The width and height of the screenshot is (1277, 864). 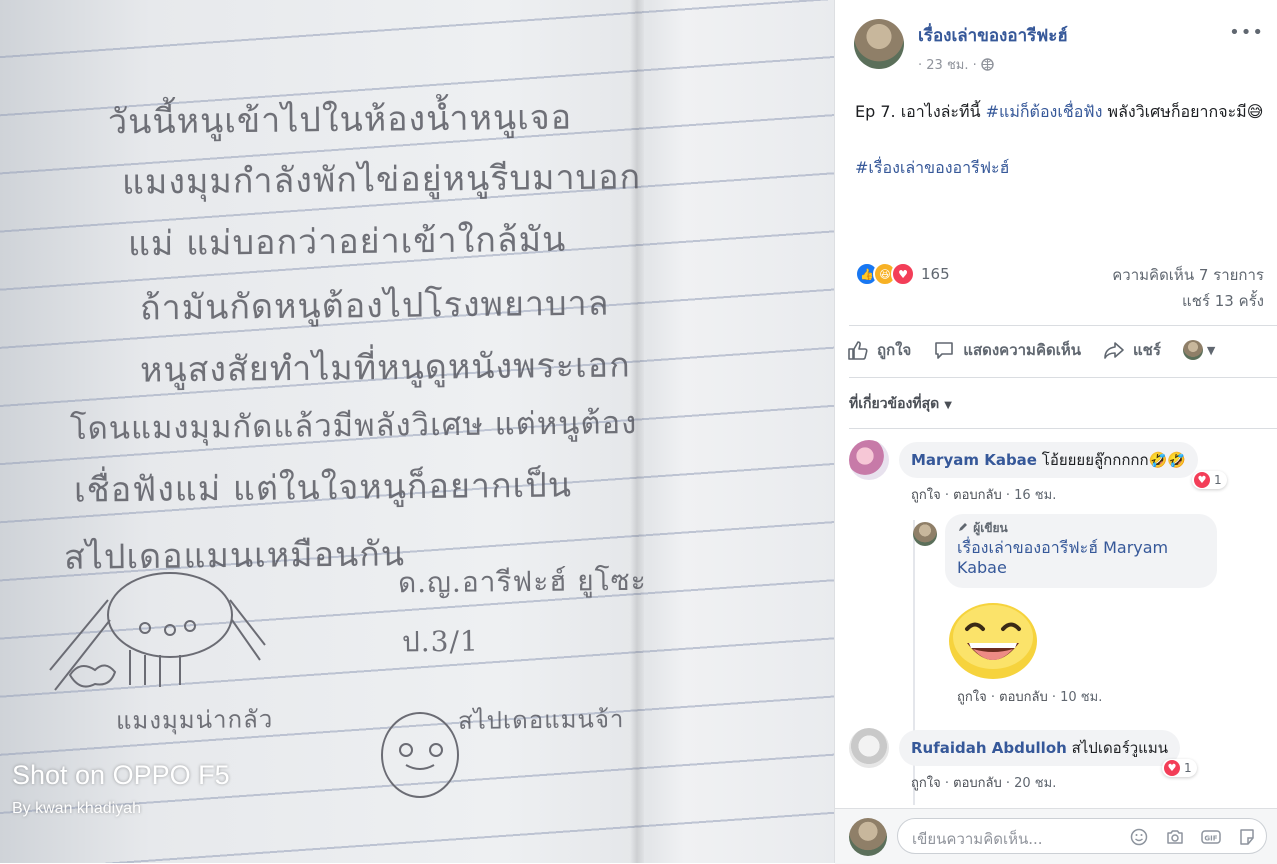 What do you see at coordinates (323, 488) in the screenshot?
I see `handwriting-line: เชื่อฟังแม่ แต่ในใจหนูก็อยากเป็น` at bounding box center [323, 488].